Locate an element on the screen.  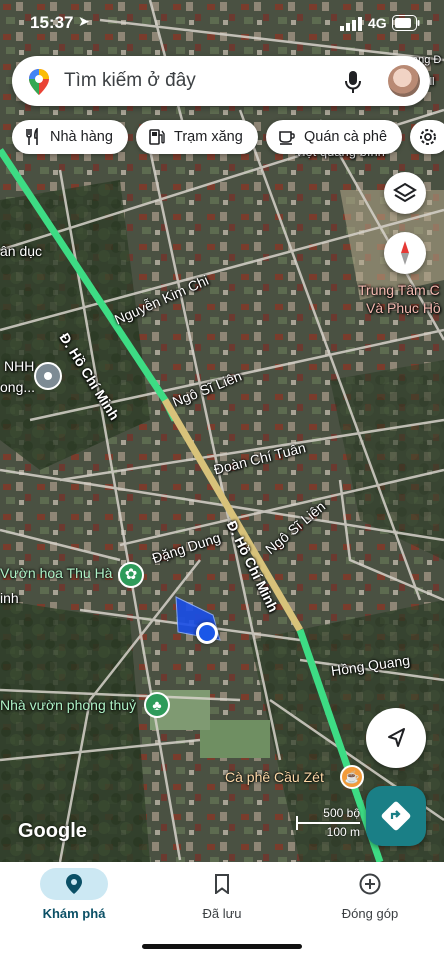
chip-coffee: Quán cà phê is located at coordinates (334, 137).